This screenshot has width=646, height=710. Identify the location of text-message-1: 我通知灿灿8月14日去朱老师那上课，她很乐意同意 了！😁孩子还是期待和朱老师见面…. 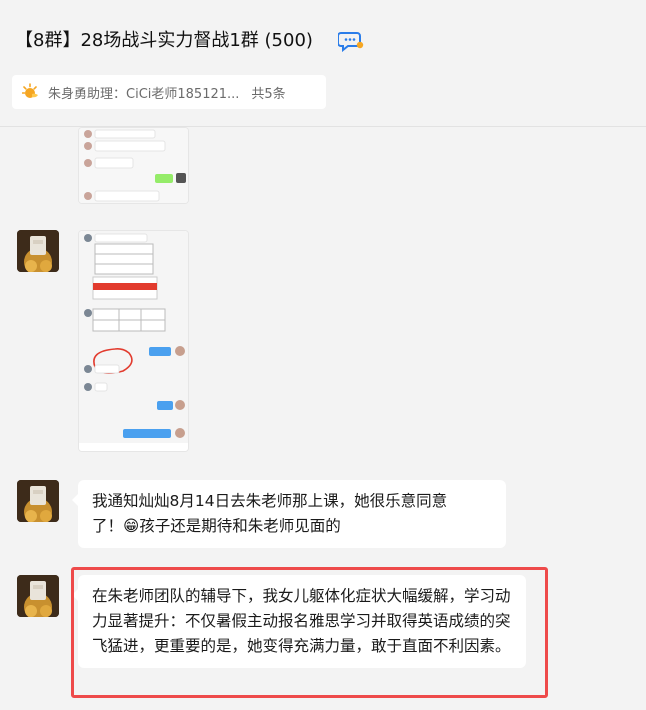
(289, 514).